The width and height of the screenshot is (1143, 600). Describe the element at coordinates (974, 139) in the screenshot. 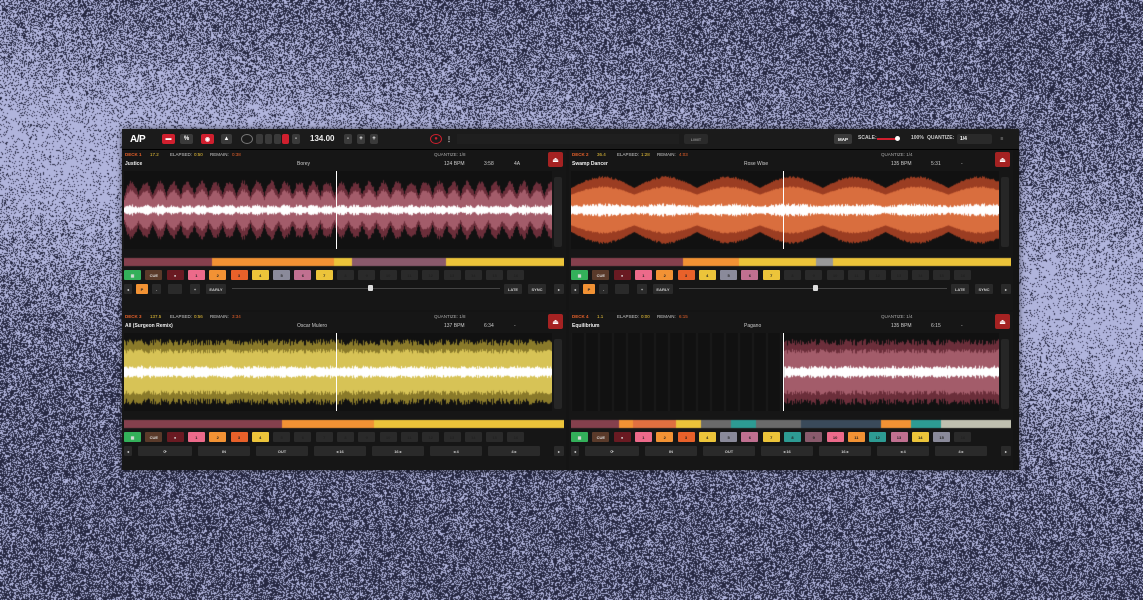

I see `quantize-select: 1/4` at that location.